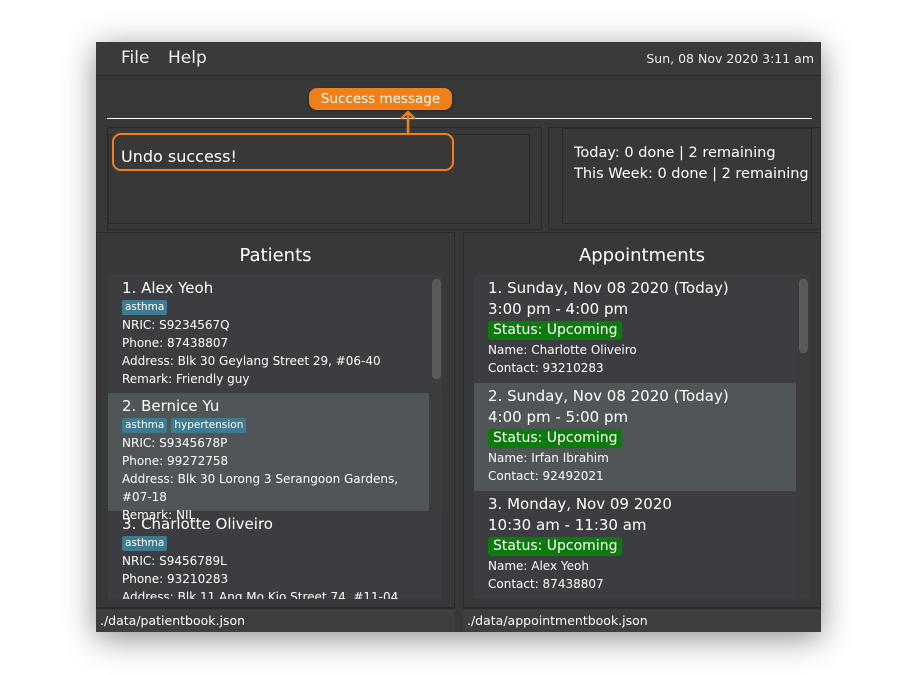 This screenshot has height=675, width=918. Describe the element at coordinates (209, 425) in the screenshot. I see `tag: hypertension` at that location.